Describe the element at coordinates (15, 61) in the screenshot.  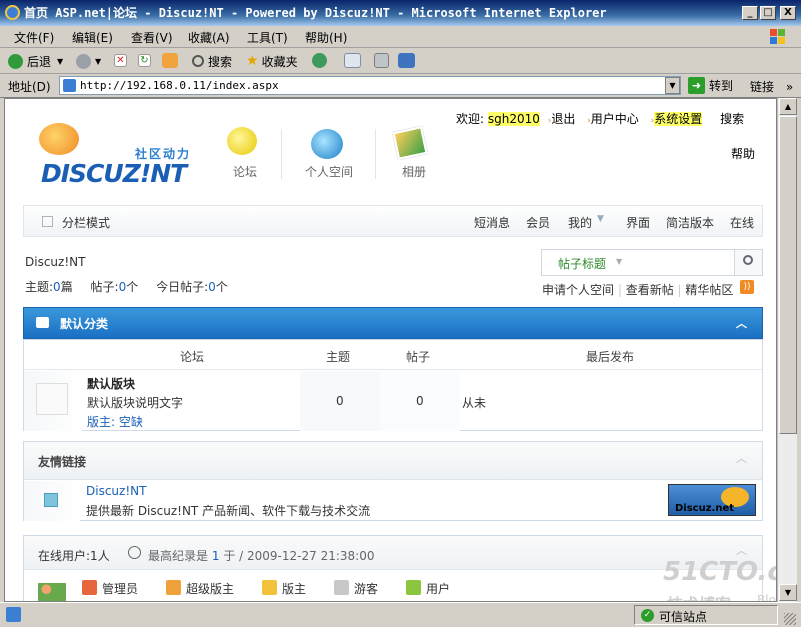
I see `back-arrow-icon` at that location.